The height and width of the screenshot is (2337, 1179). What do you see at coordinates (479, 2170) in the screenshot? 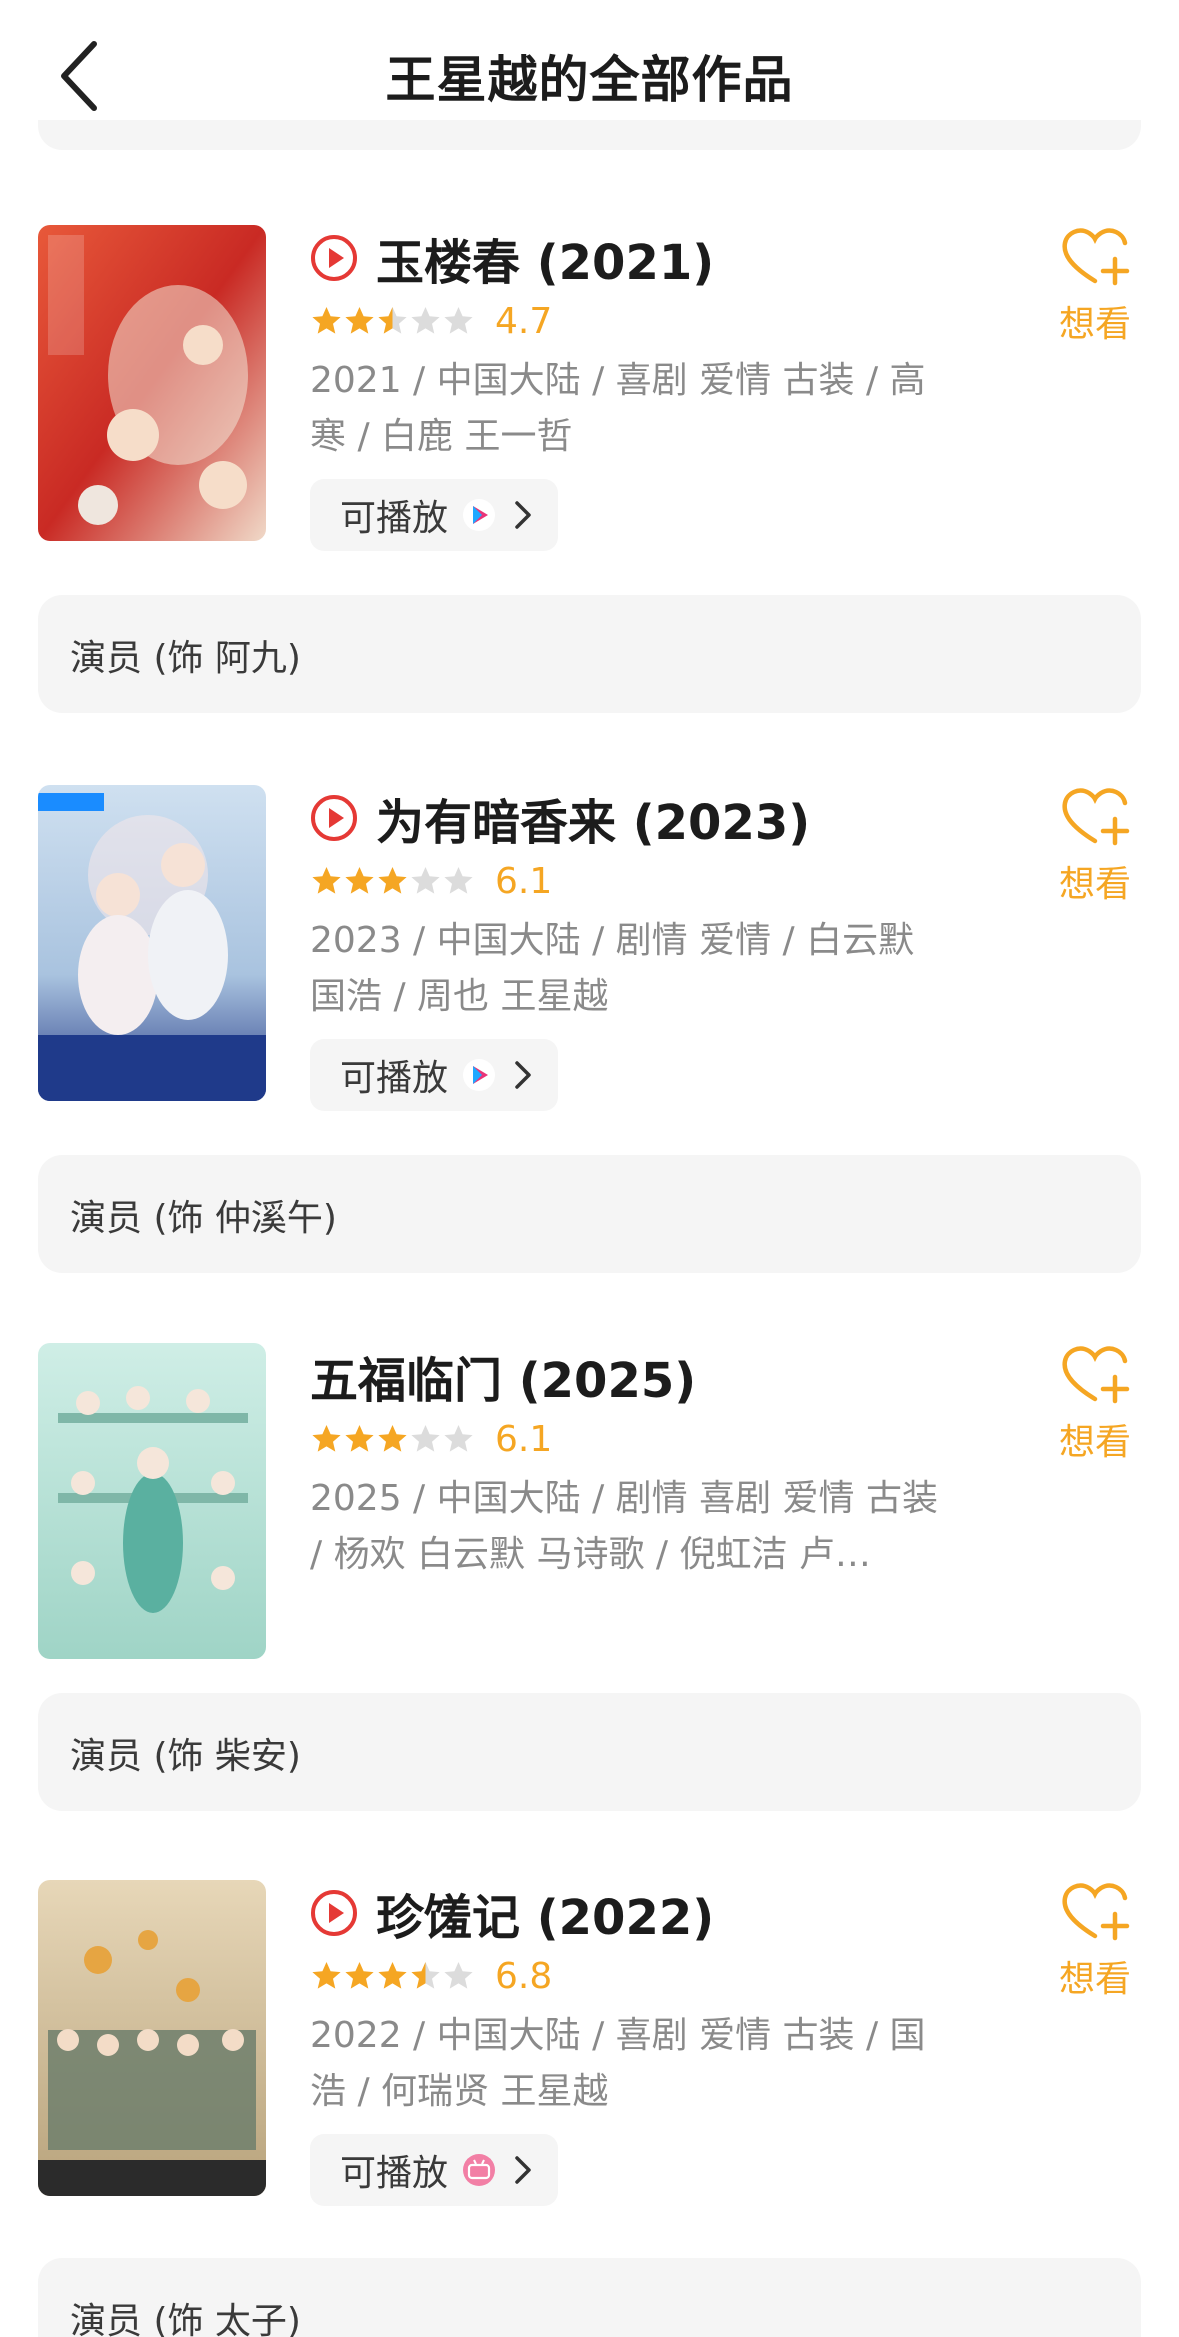
I see `bilibili-icon` at bounding box center [479, 2170].